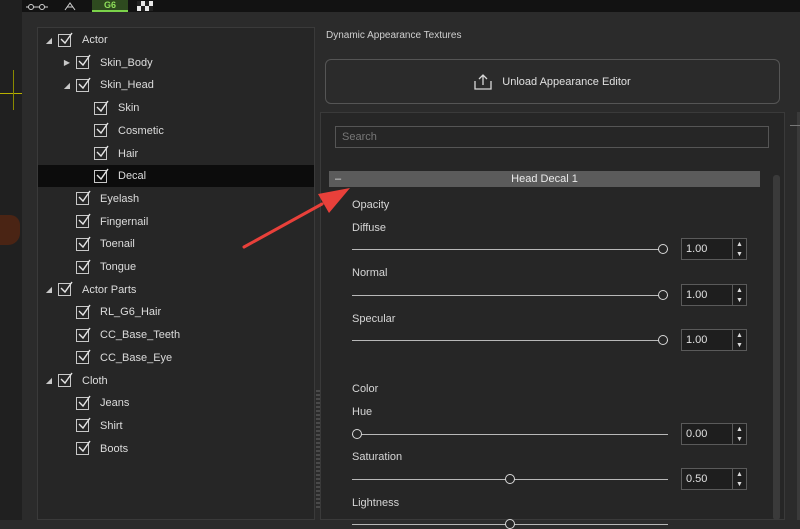  I want to click on tab-g6-appearance: G6, so click(110, 6).